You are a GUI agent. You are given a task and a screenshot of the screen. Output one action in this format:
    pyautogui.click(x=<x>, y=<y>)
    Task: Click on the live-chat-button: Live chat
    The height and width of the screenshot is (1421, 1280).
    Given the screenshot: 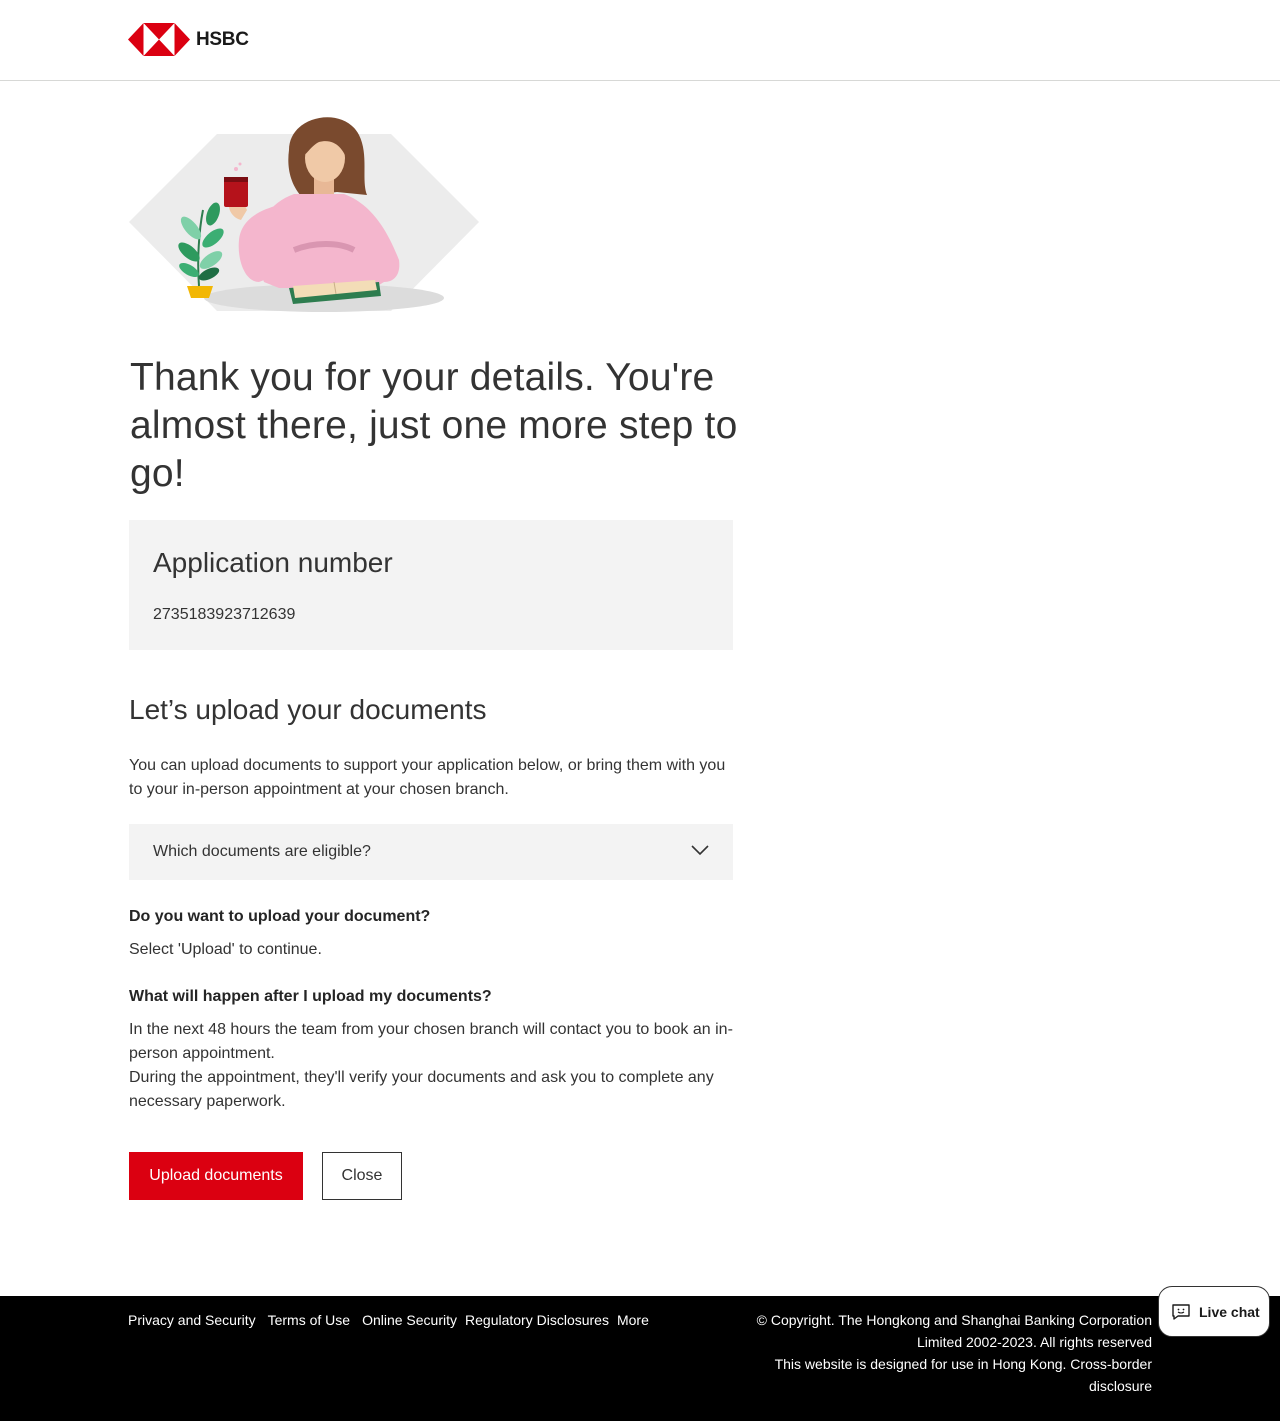 What is the action you would take?
    pyautogui.click(x=1214, y=1311)
    